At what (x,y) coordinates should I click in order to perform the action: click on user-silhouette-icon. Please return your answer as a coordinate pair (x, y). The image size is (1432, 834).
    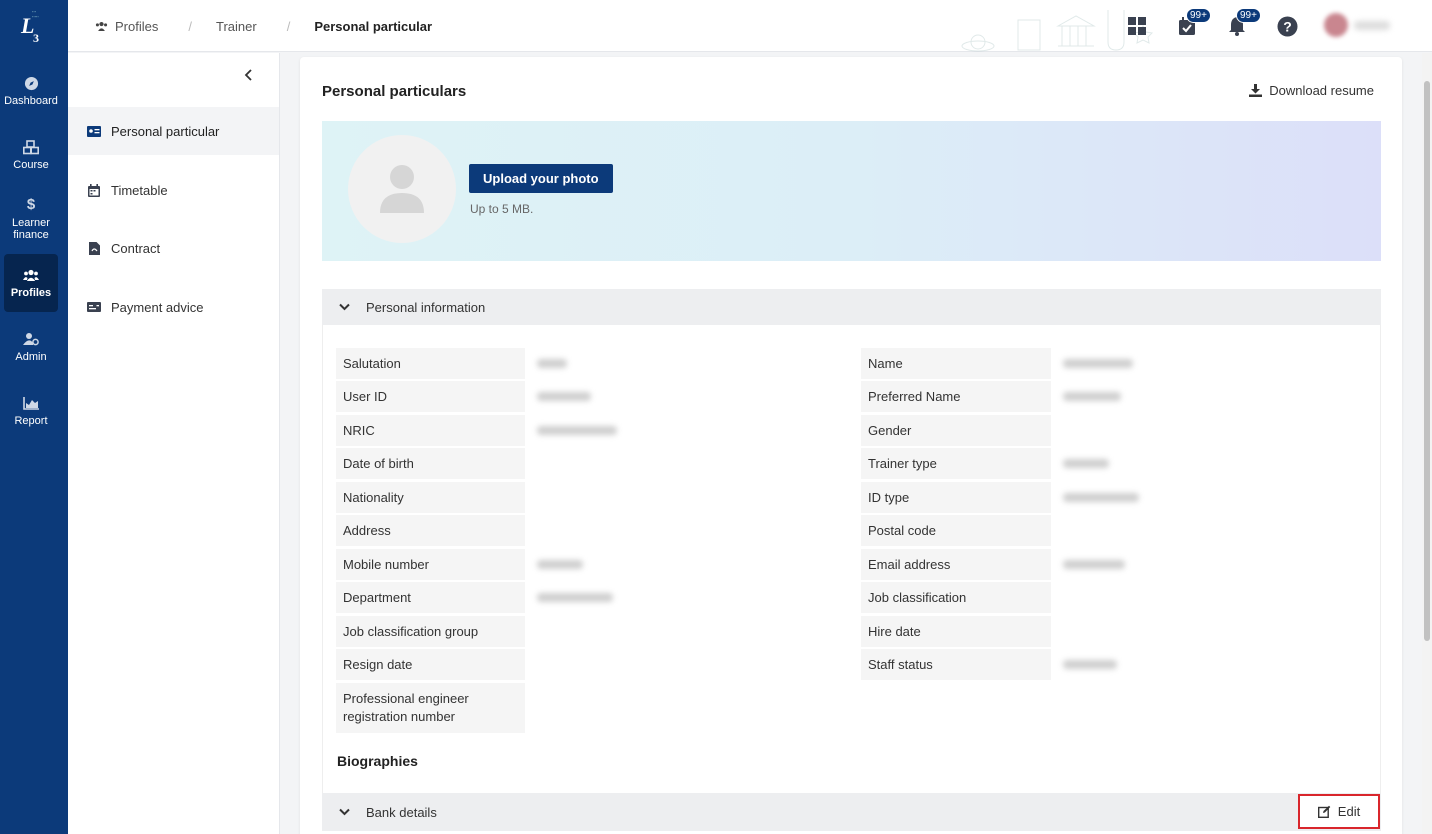
    Looking at the image, I should click on (402, 189).